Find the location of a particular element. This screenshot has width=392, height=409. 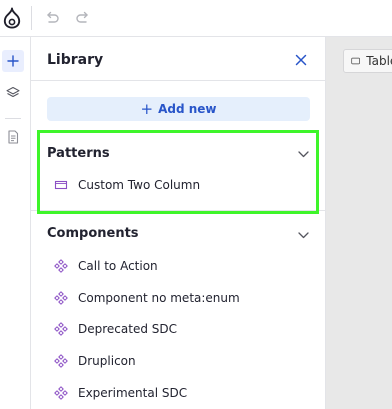

component-item-label: Druplicon is located at coordinates (107, 361).